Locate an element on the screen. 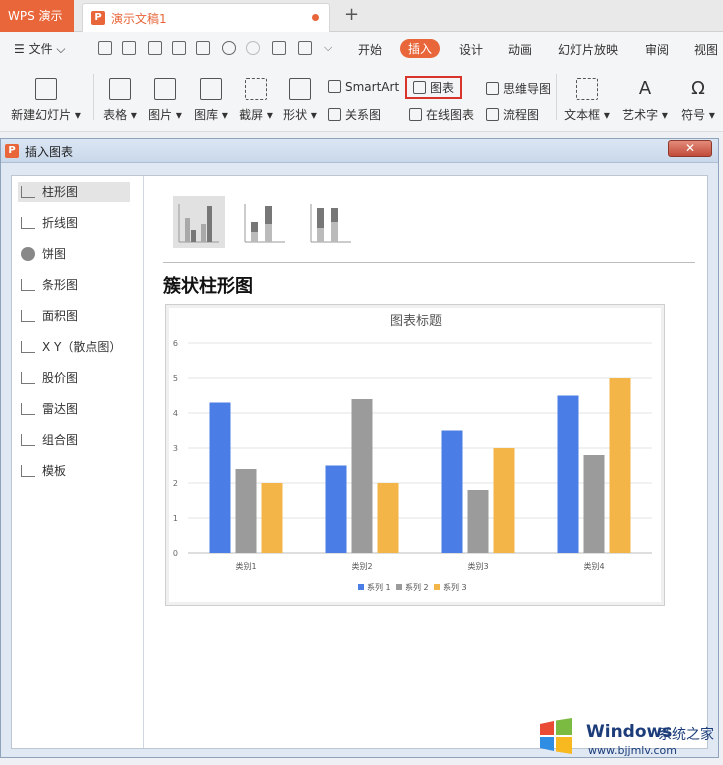  tab-slideshow: 幻灯片放映 is located at coordinates (588, 49).